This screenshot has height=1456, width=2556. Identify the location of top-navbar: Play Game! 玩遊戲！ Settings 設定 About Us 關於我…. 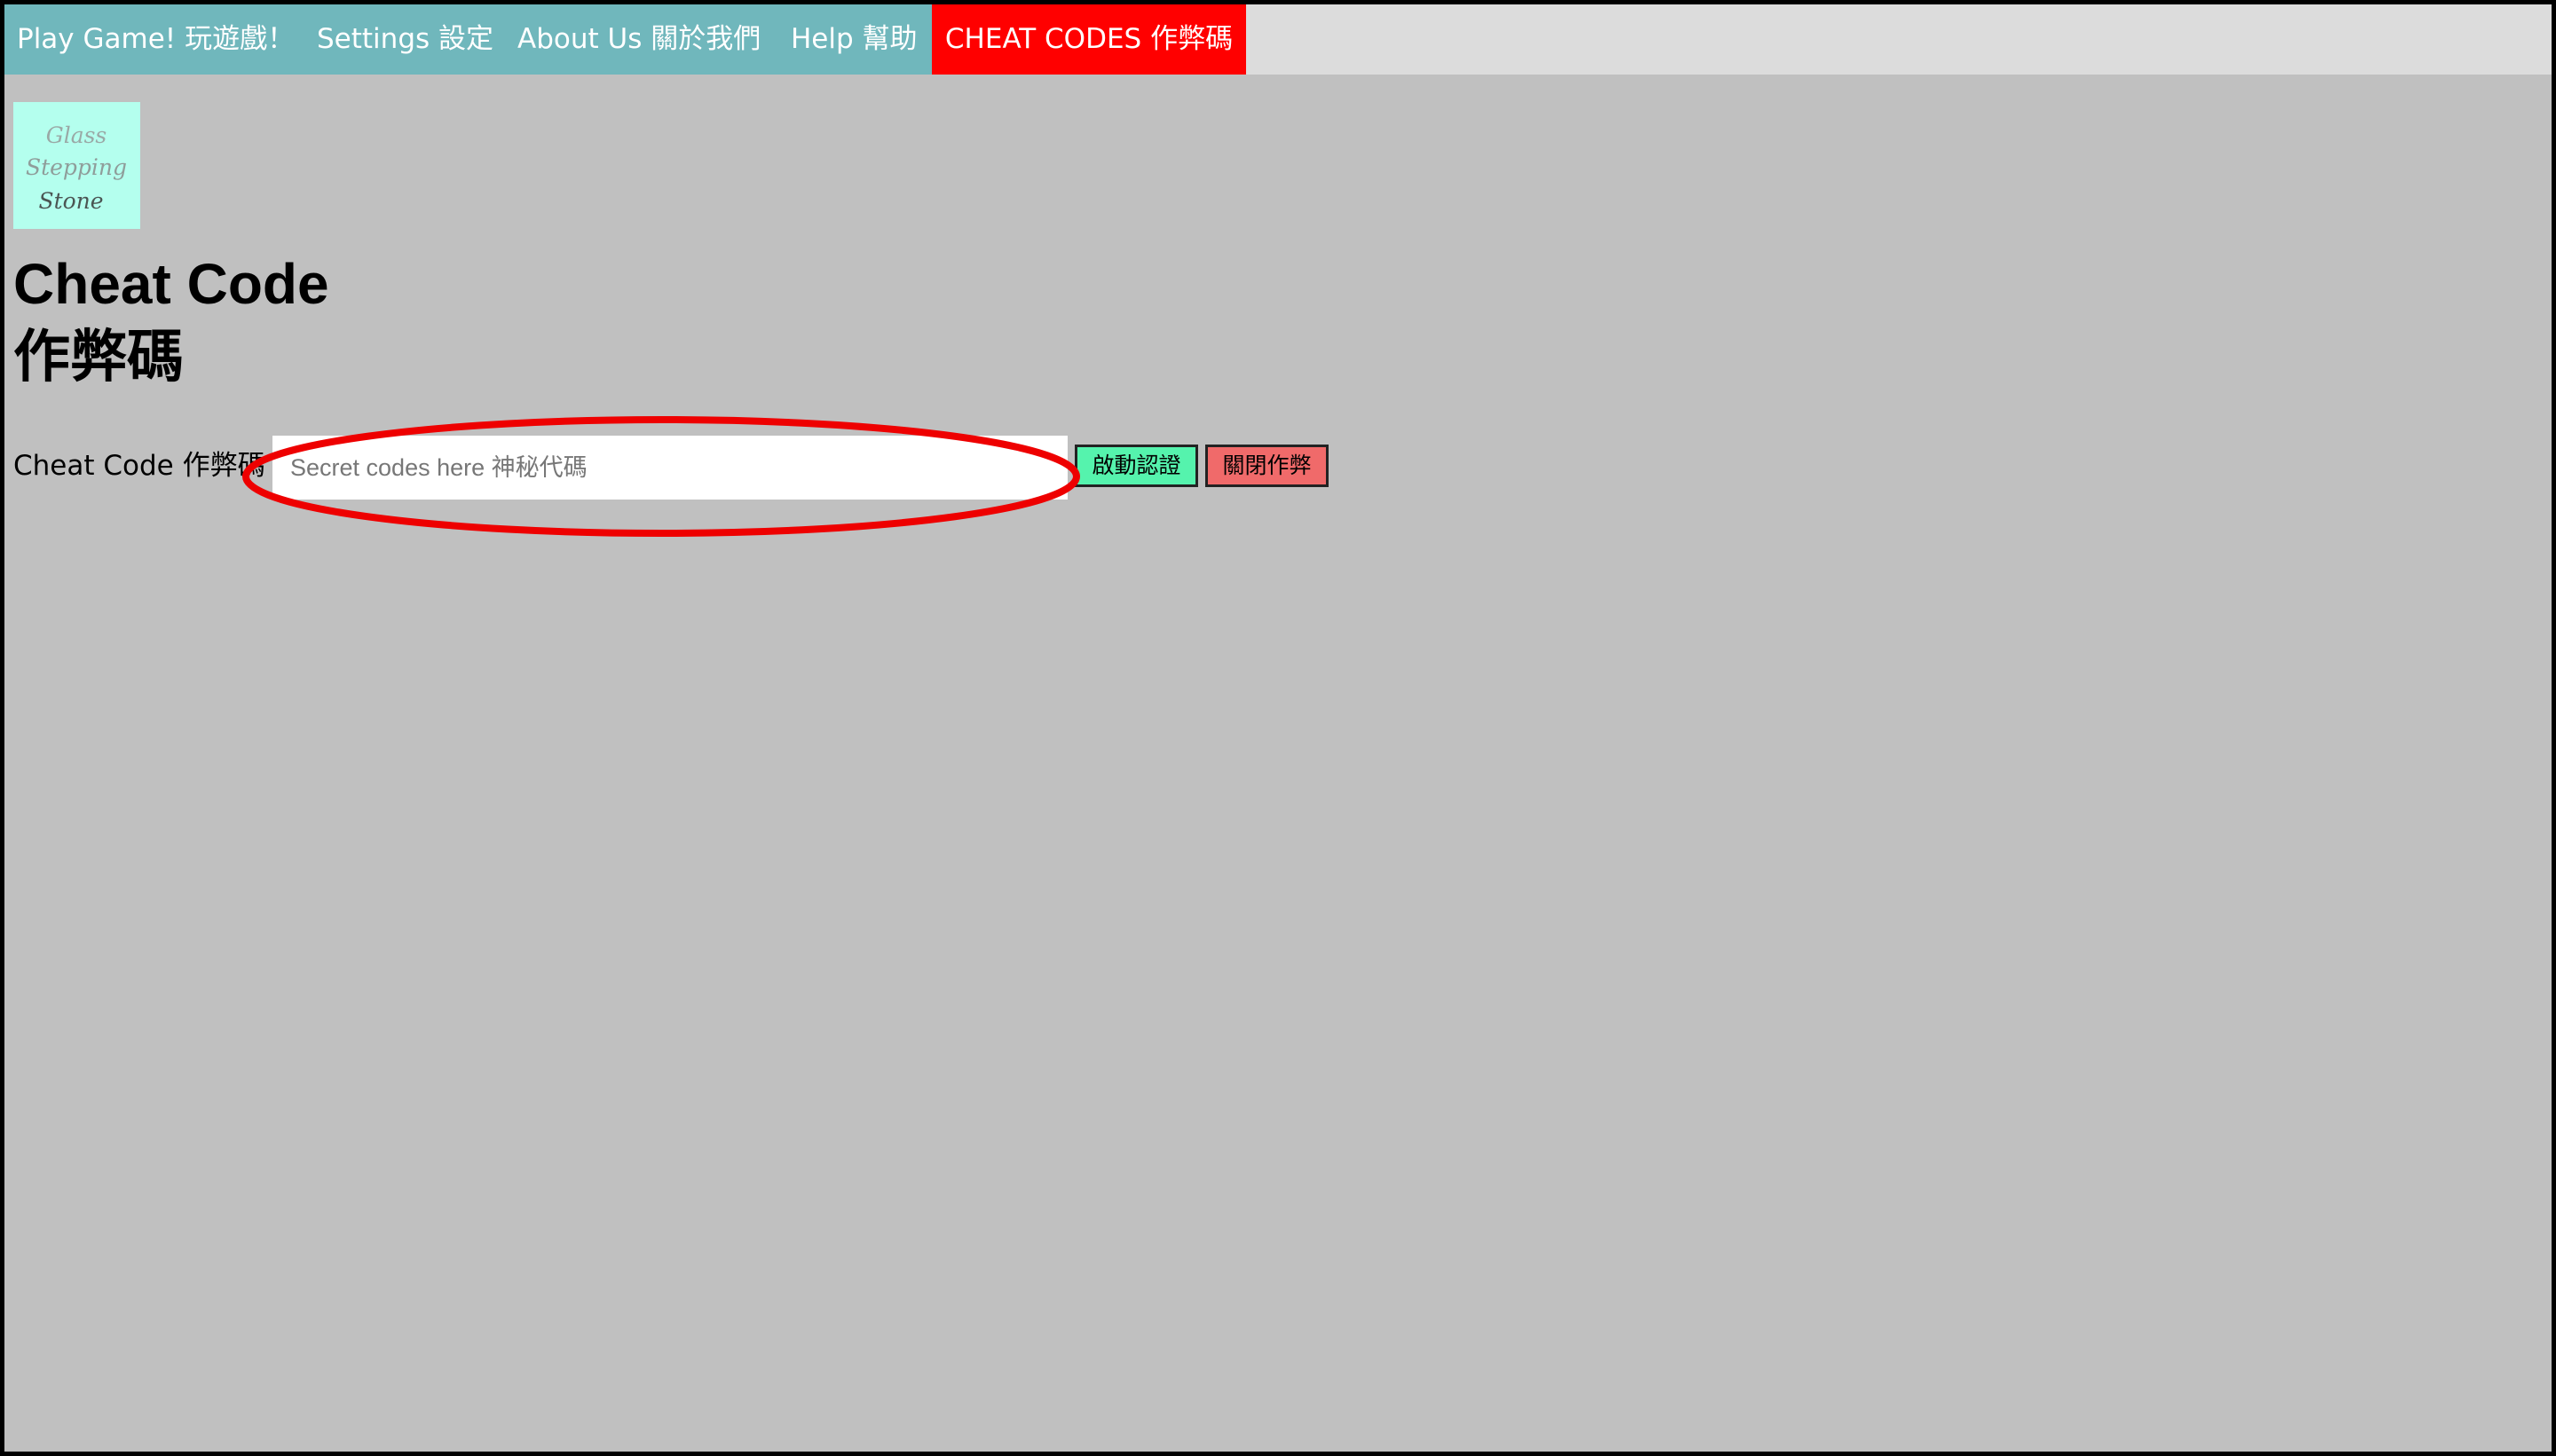
(1278, 39).